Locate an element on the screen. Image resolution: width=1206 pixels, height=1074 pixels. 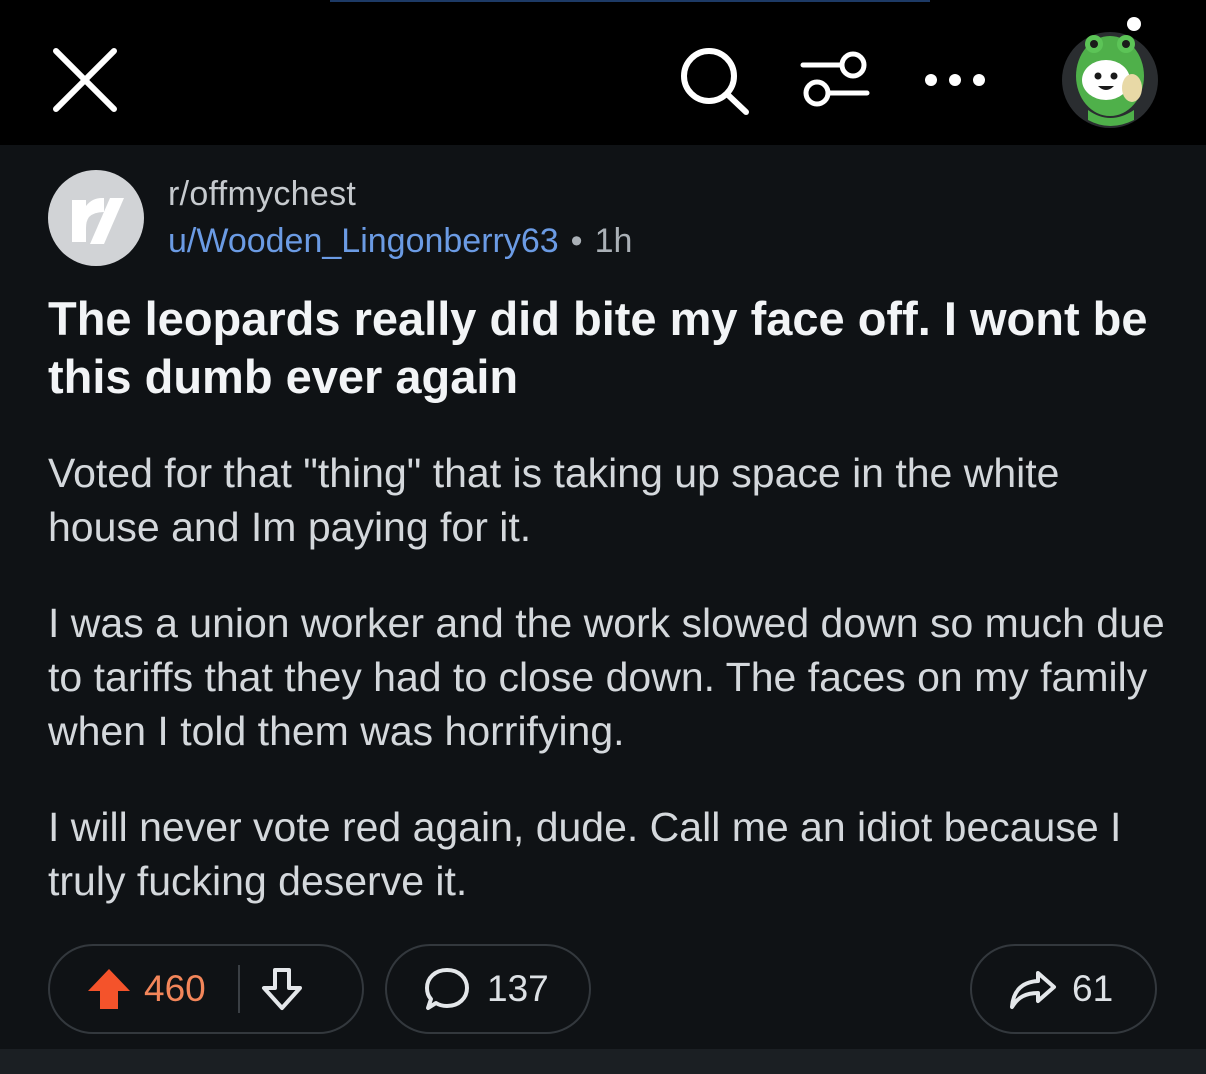
share-count: 61 is located at coordinates (1093, 988).